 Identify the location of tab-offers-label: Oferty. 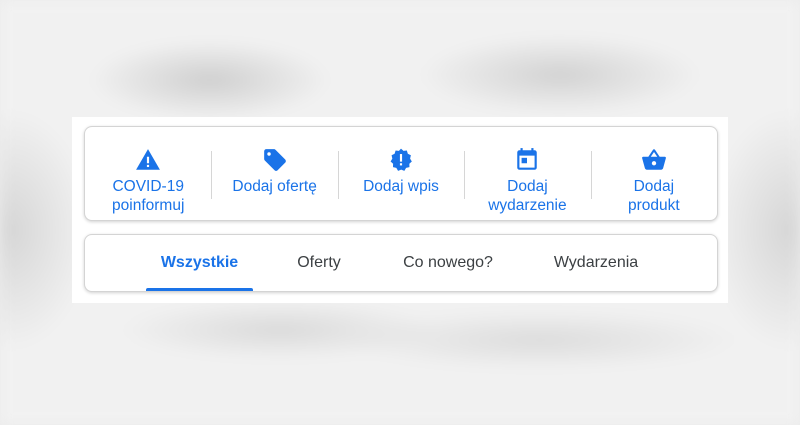
(319, 262).